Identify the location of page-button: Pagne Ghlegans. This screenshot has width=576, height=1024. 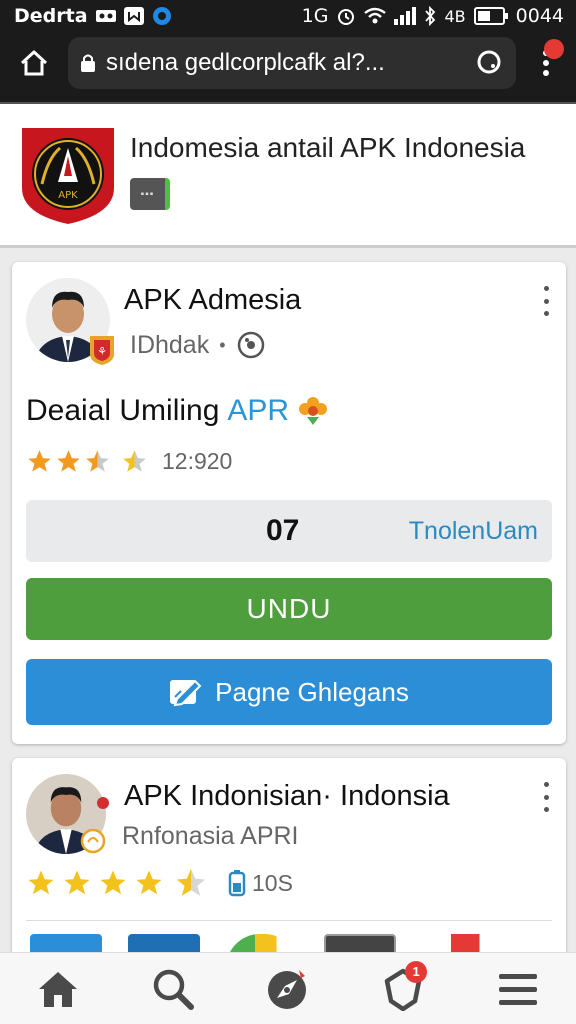
(289, 692).